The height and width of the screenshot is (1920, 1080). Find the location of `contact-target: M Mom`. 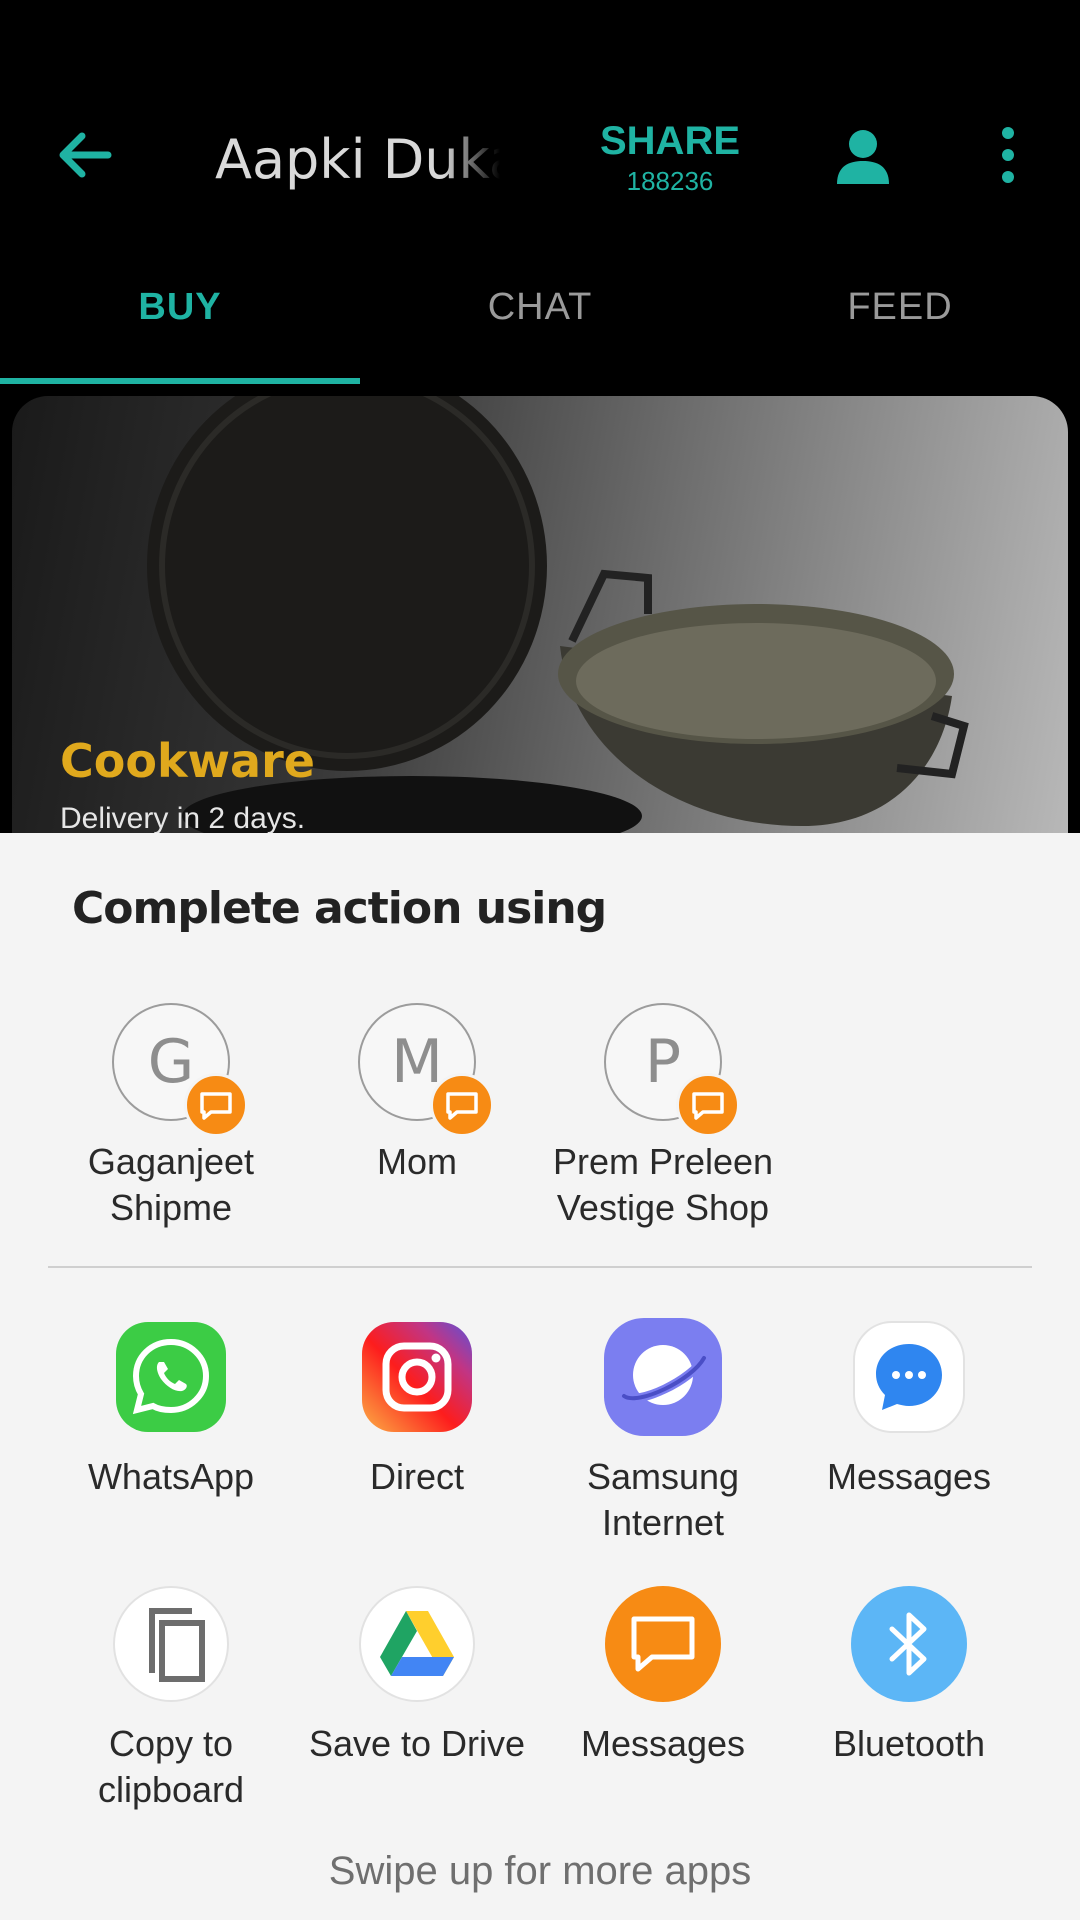

contact-target: M Mom is located at coordinates (417, 1094).